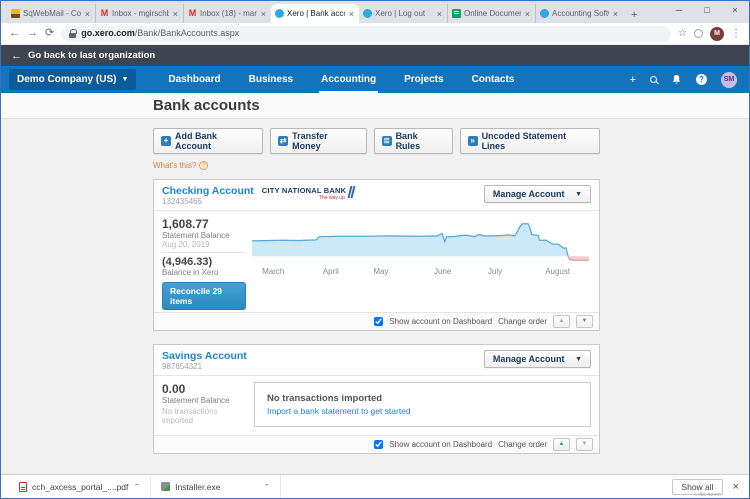 The image size is (750, 499). Describe the element at coordinates (493, 79) in the screenshot. I see `nav-item-contacts: Contacts` at that location.